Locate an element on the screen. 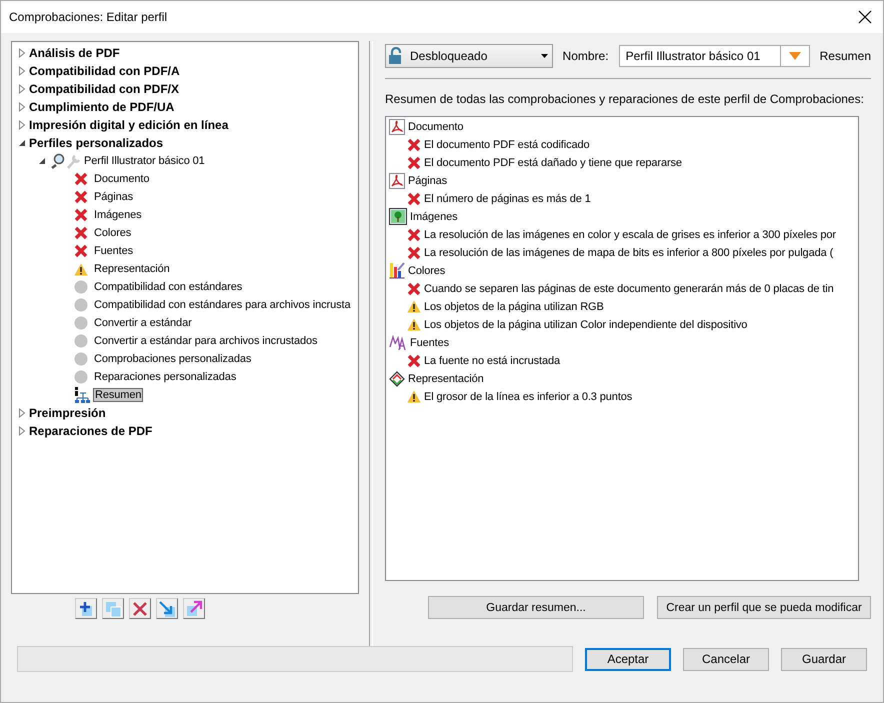 The image size is (884, 703). duplicate-icon is located at coordinates (113, 608).